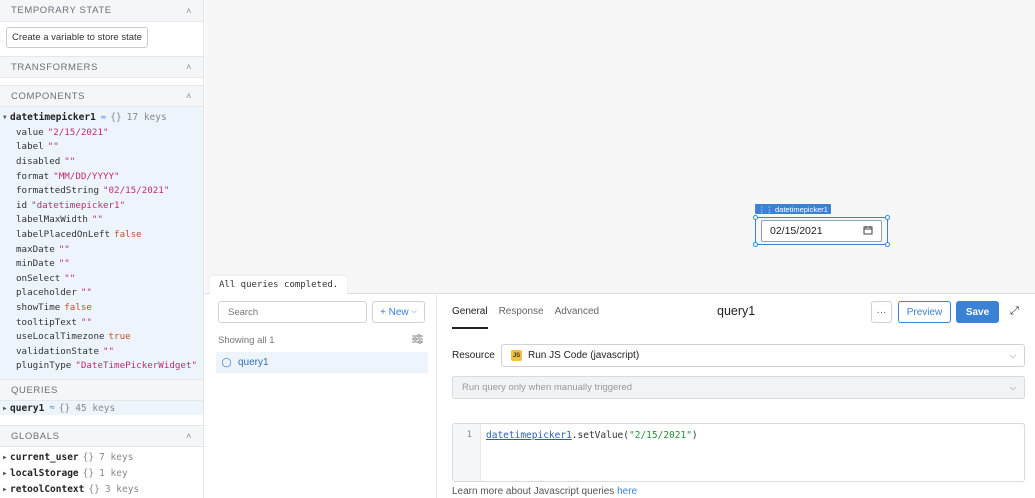 The width and height of the screenshot is (1035, 498). Describe the element at coordinates (246, 340) in the screenshot. I see `query-count-label: Showing all 1` at that location.